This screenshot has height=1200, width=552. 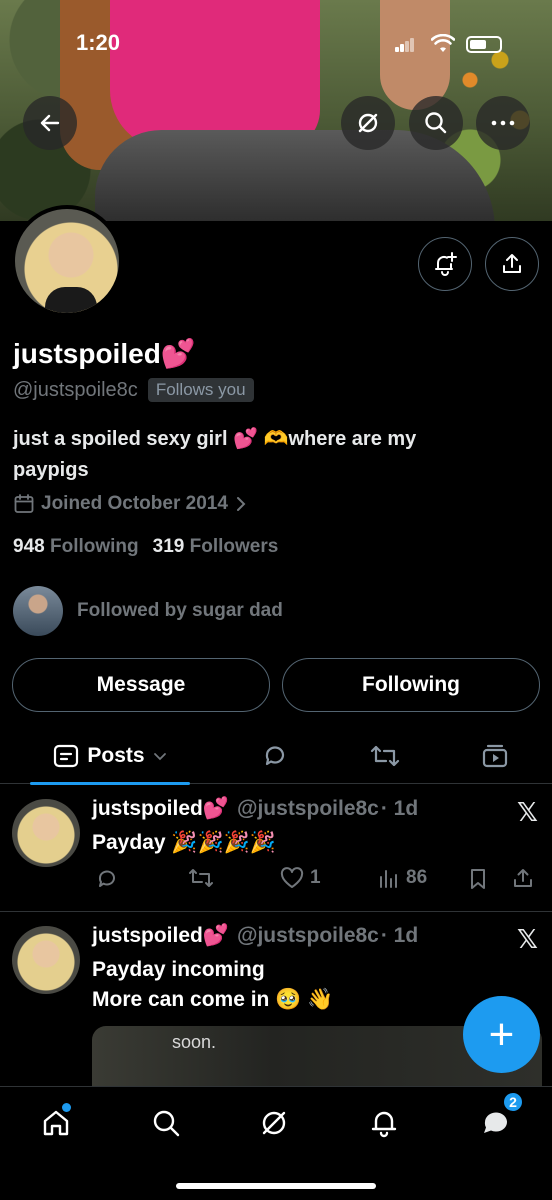 What do you see at coordinates (104, 353) in the screenshot?
I see `display-name: justspoiled💕` at bounding box center [104, 353].